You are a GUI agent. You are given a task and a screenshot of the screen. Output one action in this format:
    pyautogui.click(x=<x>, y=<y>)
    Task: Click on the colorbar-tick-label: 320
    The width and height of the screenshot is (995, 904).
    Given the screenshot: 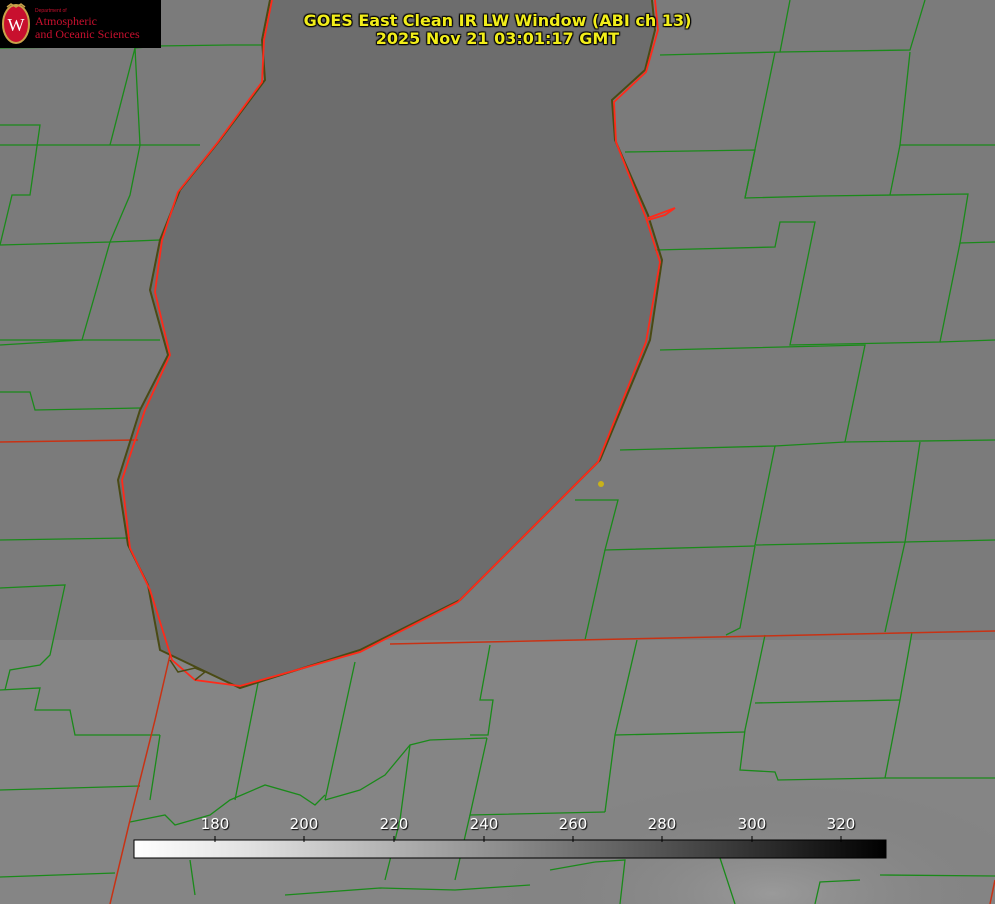 What is the action you would take?
    pyautogui.click(x=841, y=824)
    